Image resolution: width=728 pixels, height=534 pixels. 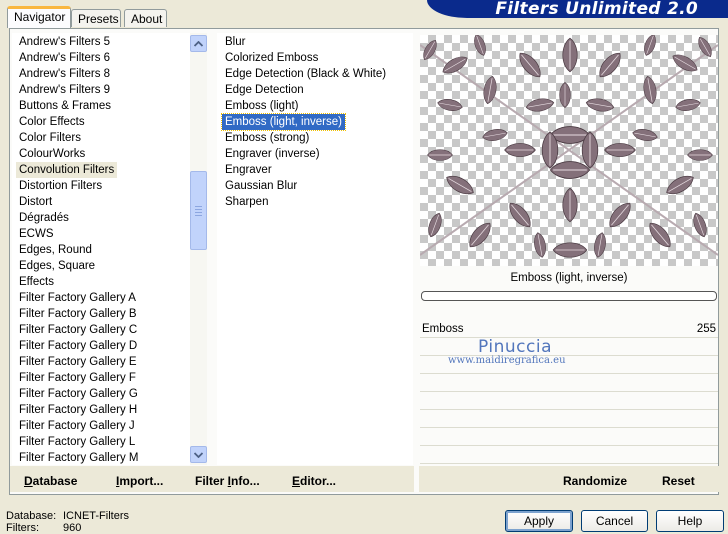 What do you see at coordinates (690, 521) in the screenshot?
I see `help-button: Help` at bounding box center [690, 521].